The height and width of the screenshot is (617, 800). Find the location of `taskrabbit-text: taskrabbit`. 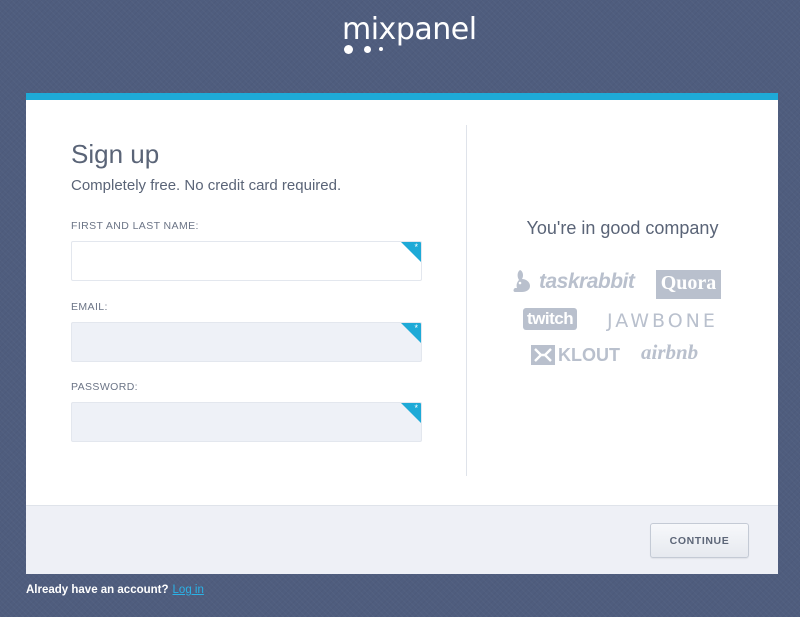

taskrabbit-text: taskrabbit is located at coordinates (587, 281).